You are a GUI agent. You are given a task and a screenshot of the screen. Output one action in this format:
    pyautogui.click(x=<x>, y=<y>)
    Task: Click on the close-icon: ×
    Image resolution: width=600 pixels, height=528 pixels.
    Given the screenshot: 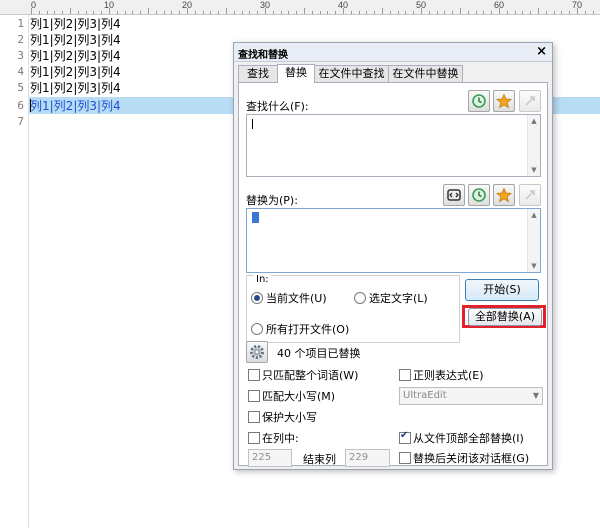 What is the action you would take?
    pyautogui.click(x=541, y=51)
    